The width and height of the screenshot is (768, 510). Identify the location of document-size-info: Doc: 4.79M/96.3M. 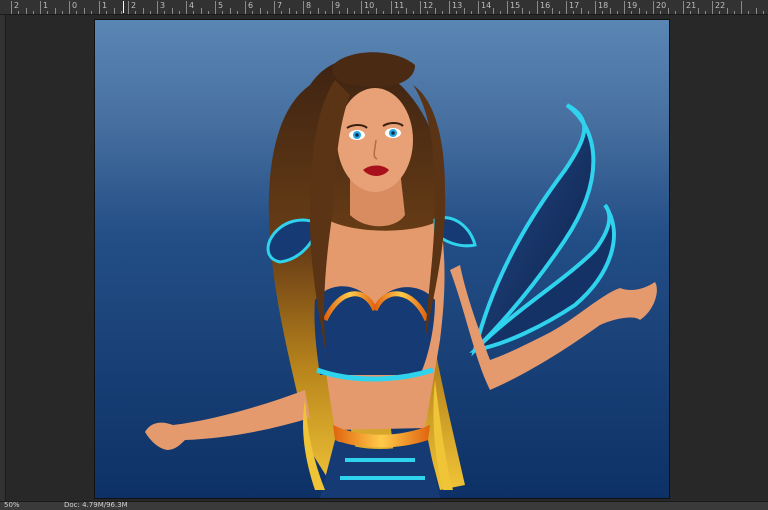
(96, 505).